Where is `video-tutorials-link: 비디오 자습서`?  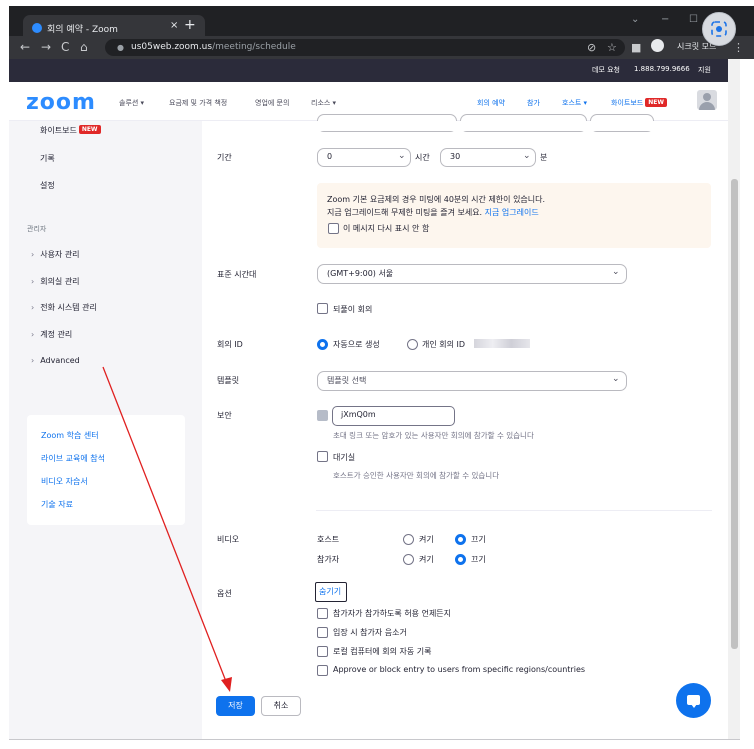 video-tutorials-link: 비디오 자습서 is located at coordinates (64, 481).